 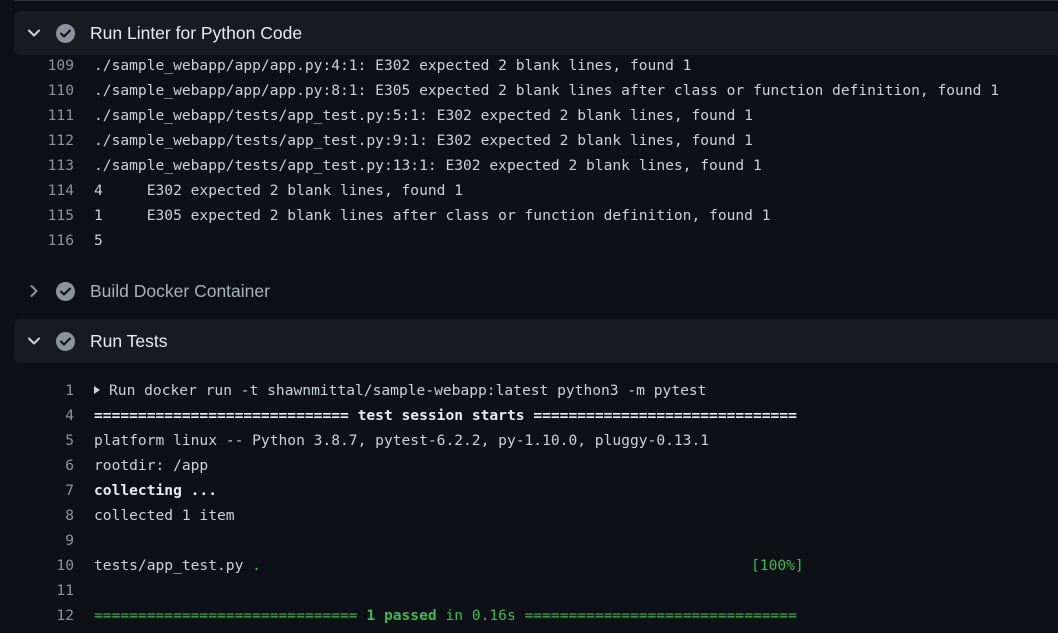 I want to click on line-number: 6, so click(x=44, y=465).